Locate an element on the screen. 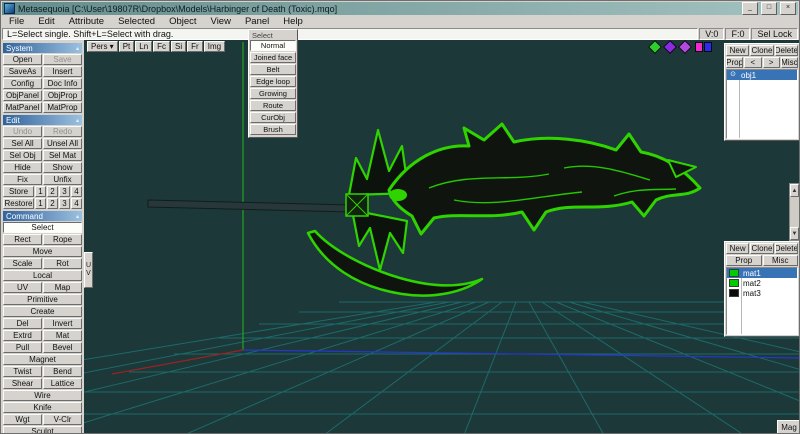 This screenshot has width=800, height=434. button-unfix: Unfix is located at coordinates (62, 179).